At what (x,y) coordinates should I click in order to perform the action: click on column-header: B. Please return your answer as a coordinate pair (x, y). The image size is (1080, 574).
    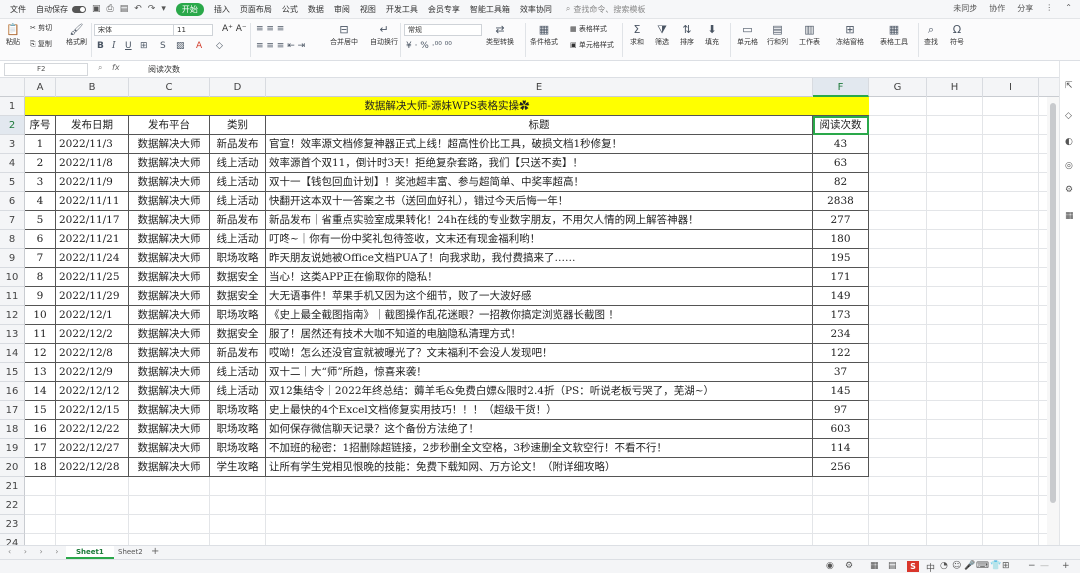
    Looking at the image, I should click on (92, 87).